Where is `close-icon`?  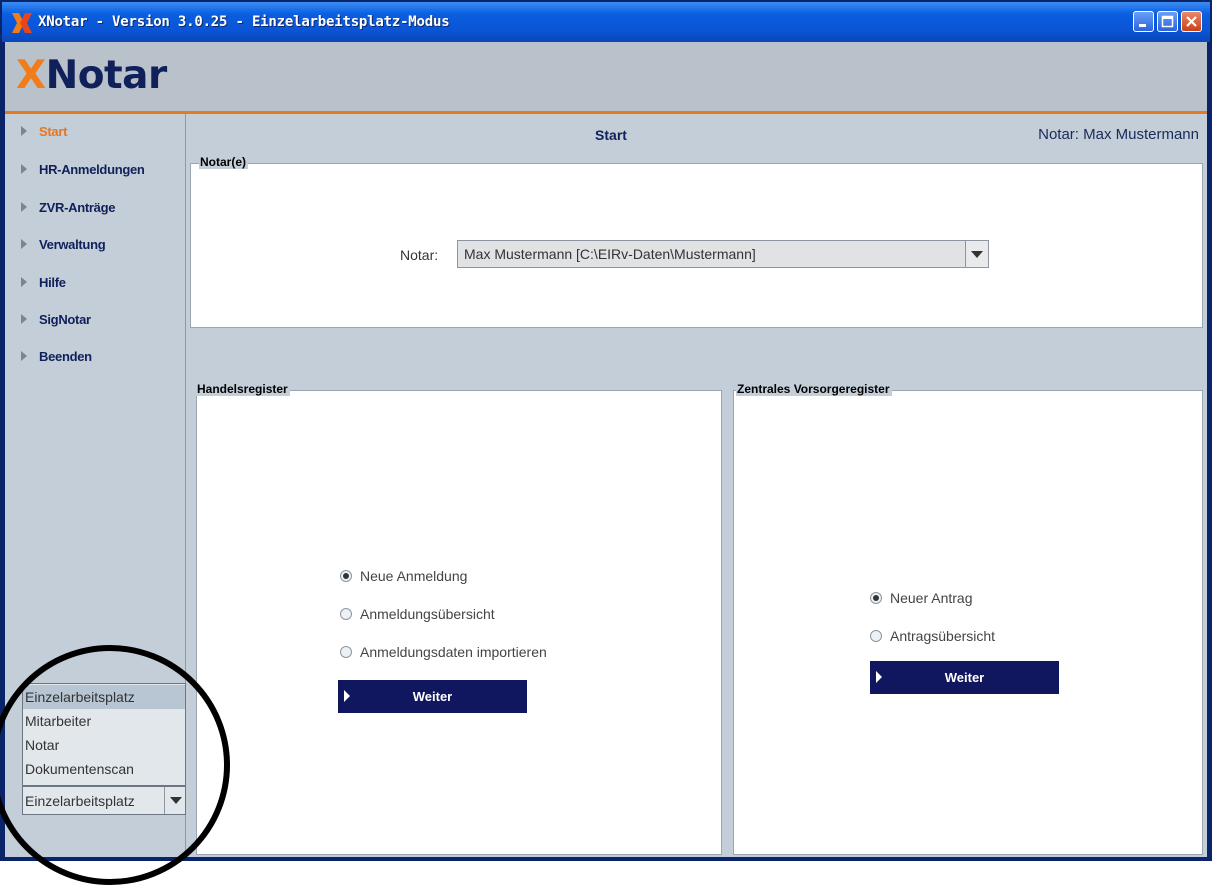
close-icon is located at coordinates (1191, 21).